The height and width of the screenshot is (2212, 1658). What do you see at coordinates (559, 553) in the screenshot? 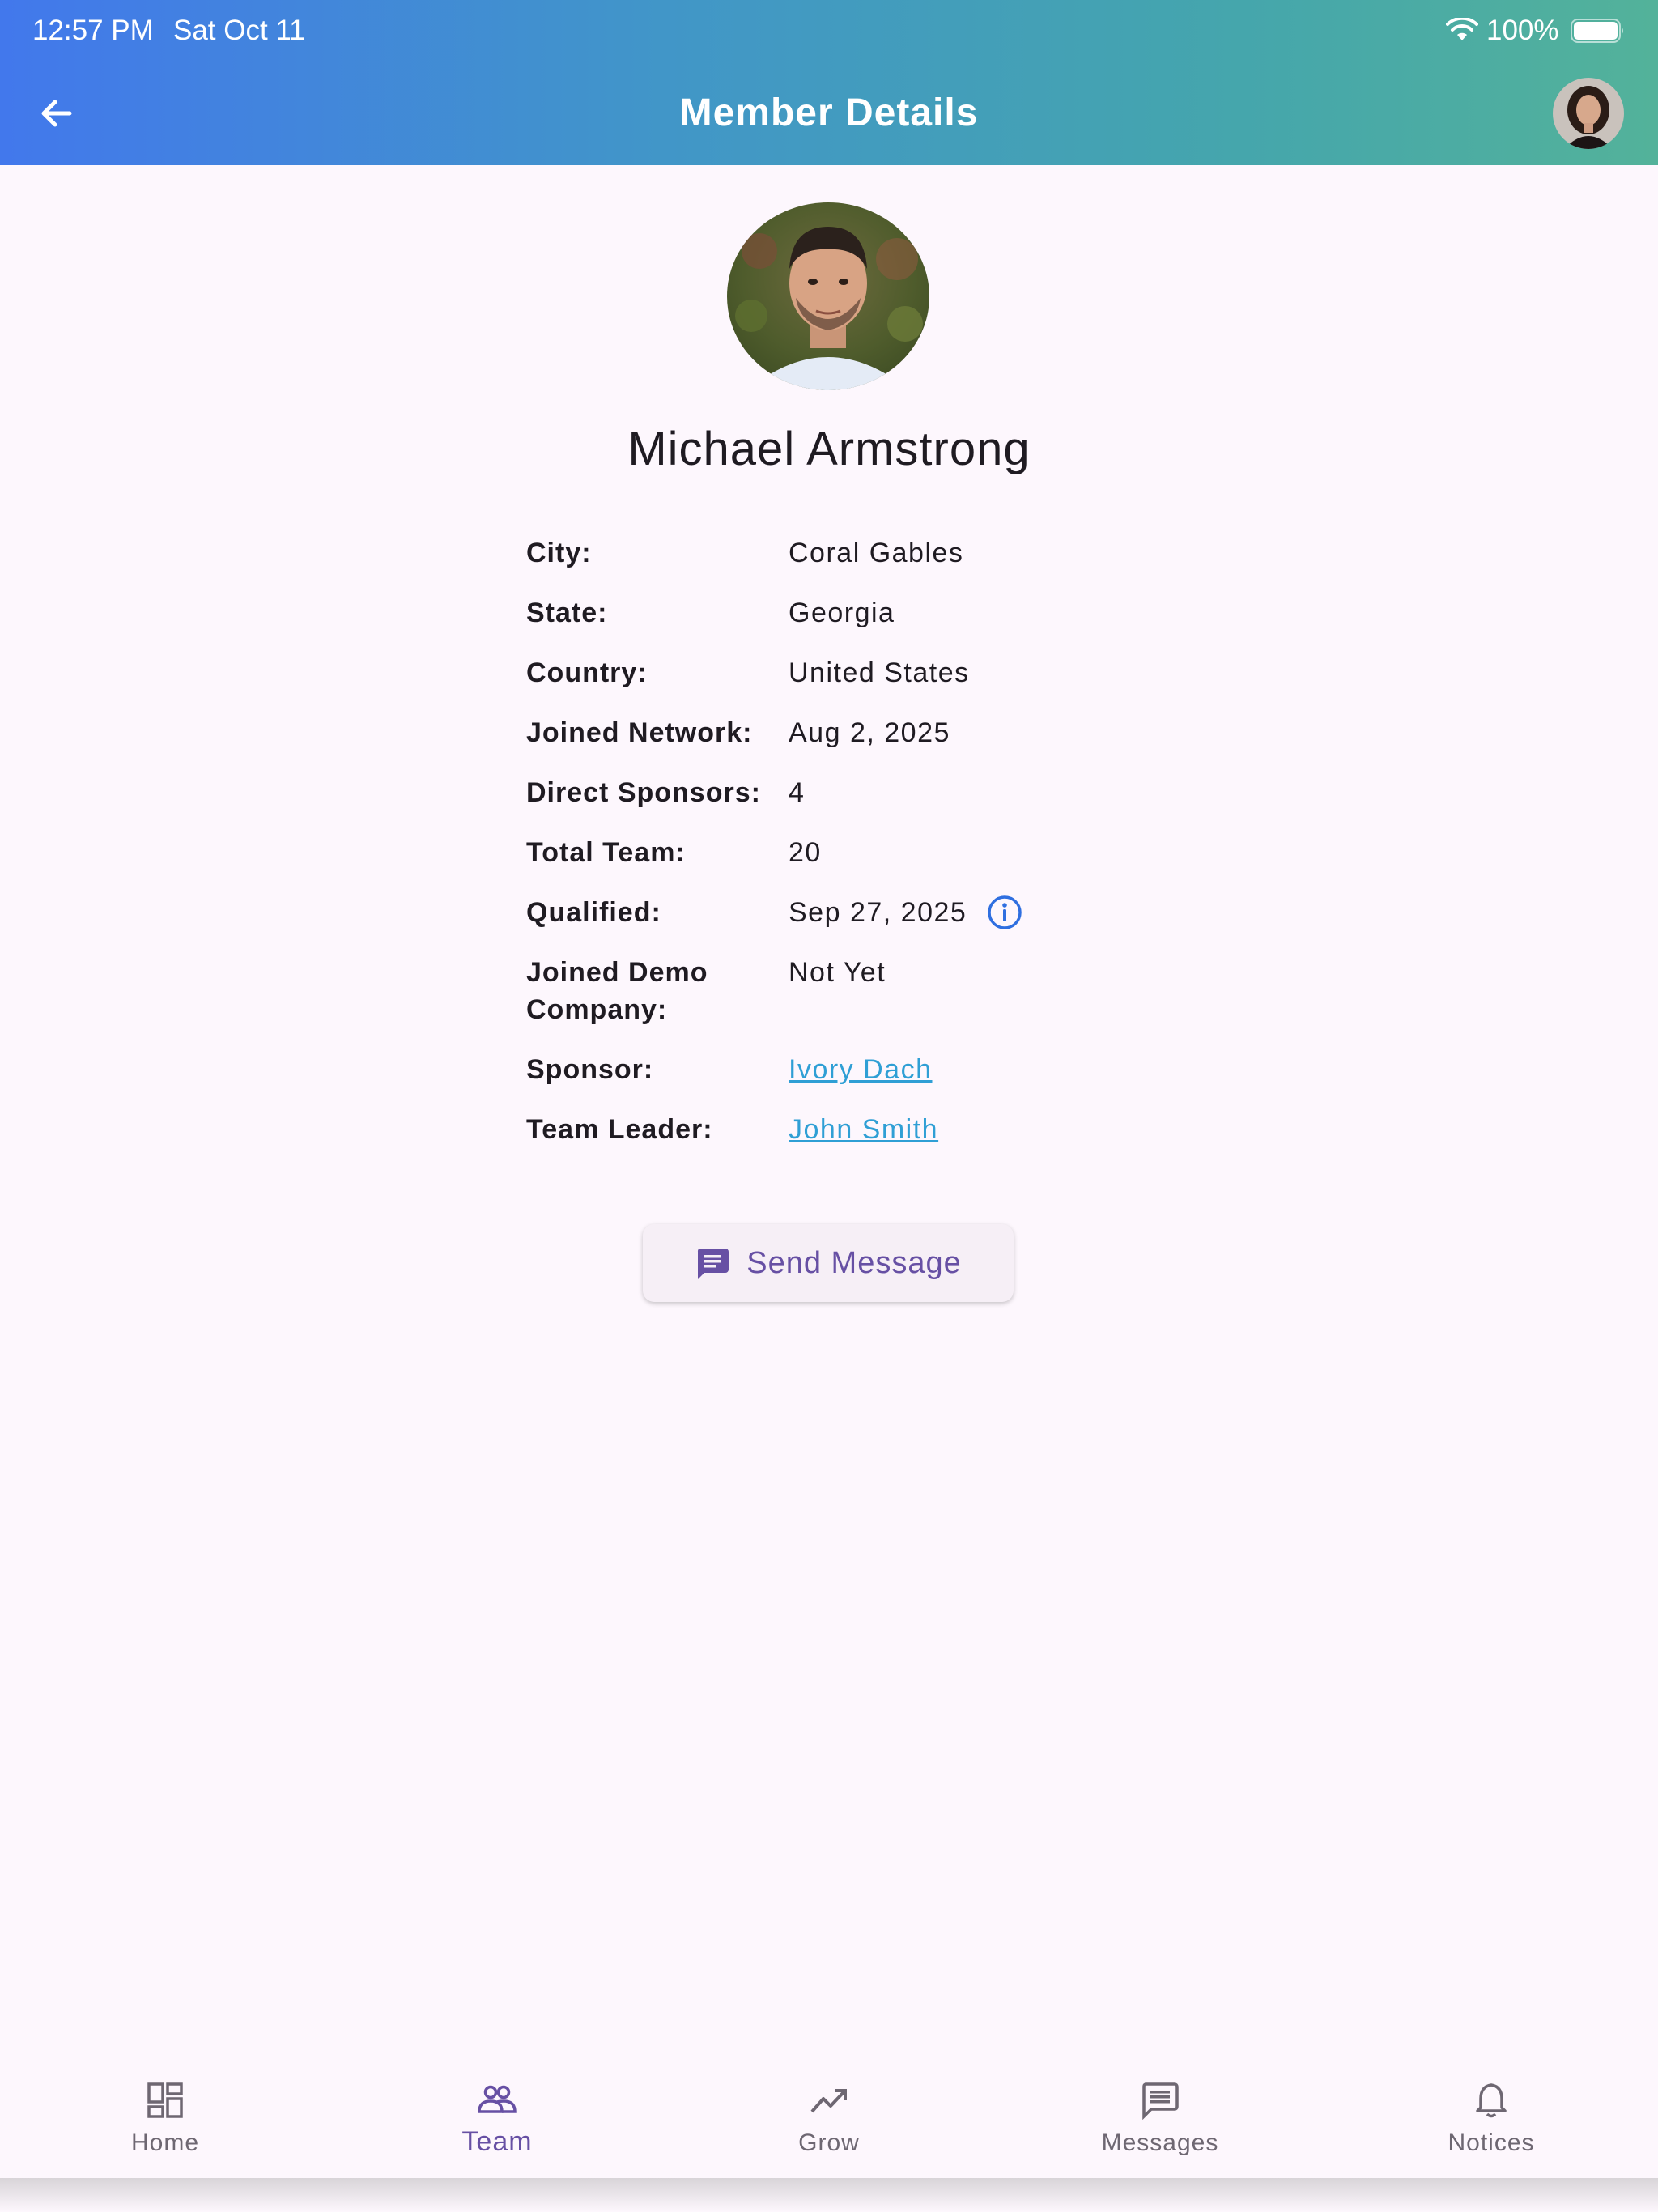
I see `detail-label-city: City:` at bounding box center [559, 553].